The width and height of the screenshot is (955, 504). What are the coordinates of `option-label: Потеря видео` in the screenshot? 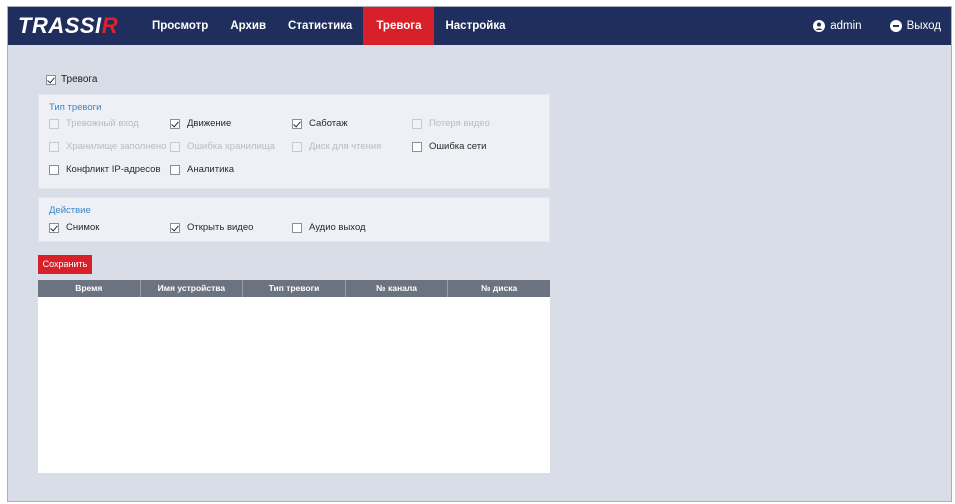 It's located at (459, 123).